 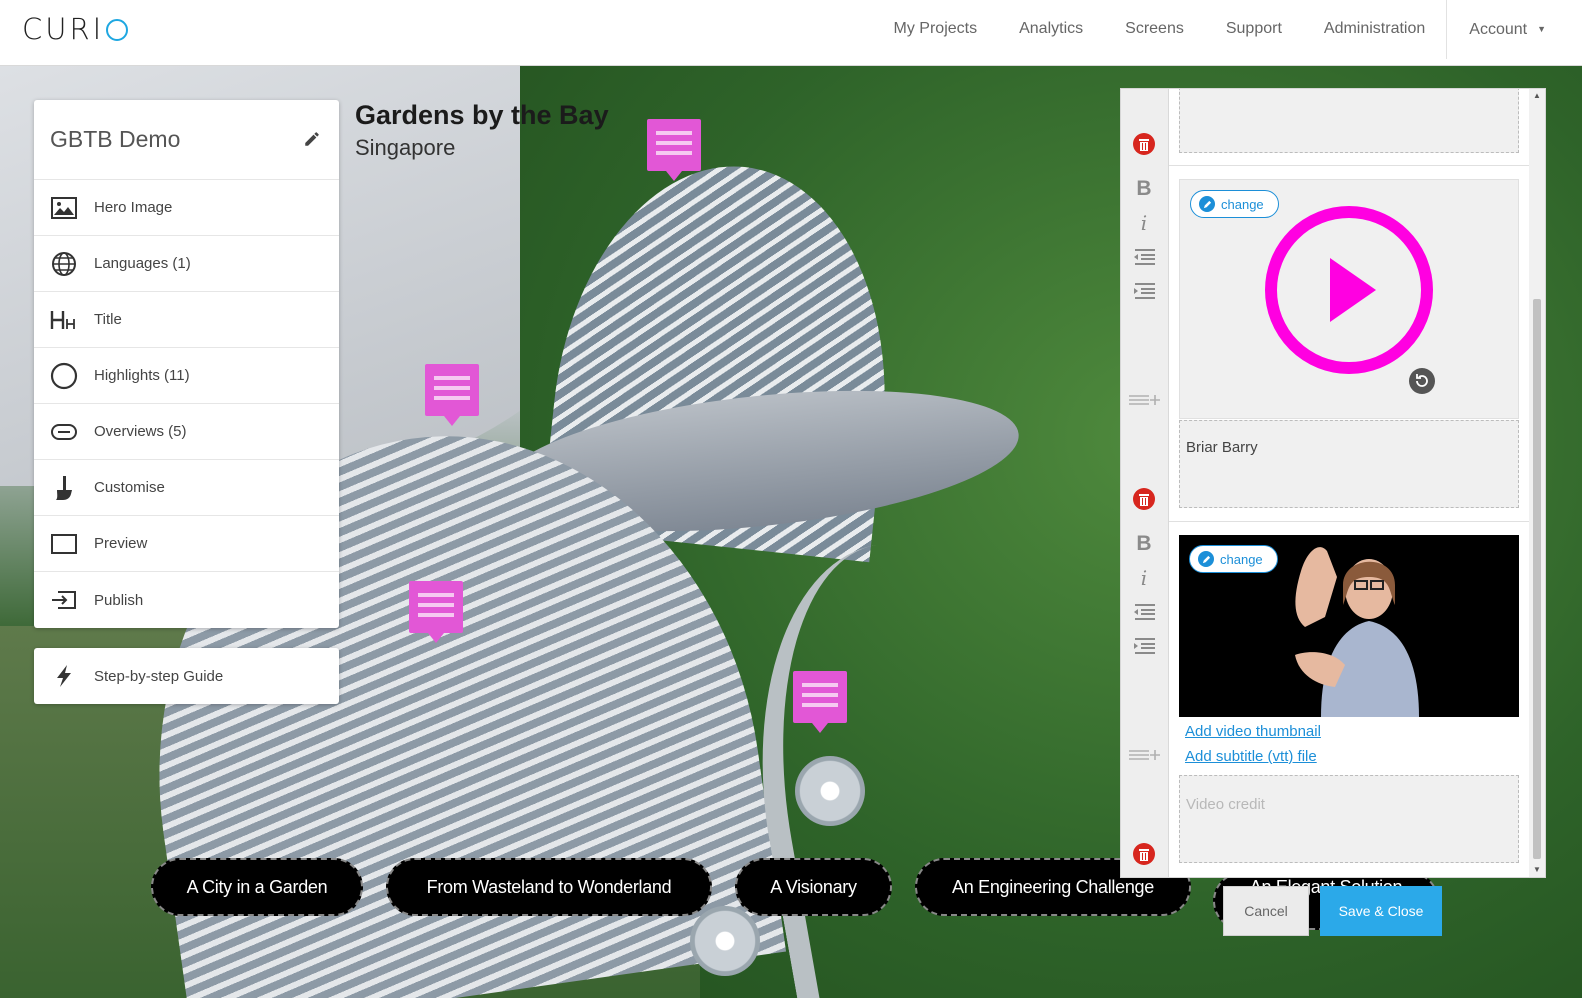 I want to click on menu-hero-image: Hero Image, so click(x=186, y=208).